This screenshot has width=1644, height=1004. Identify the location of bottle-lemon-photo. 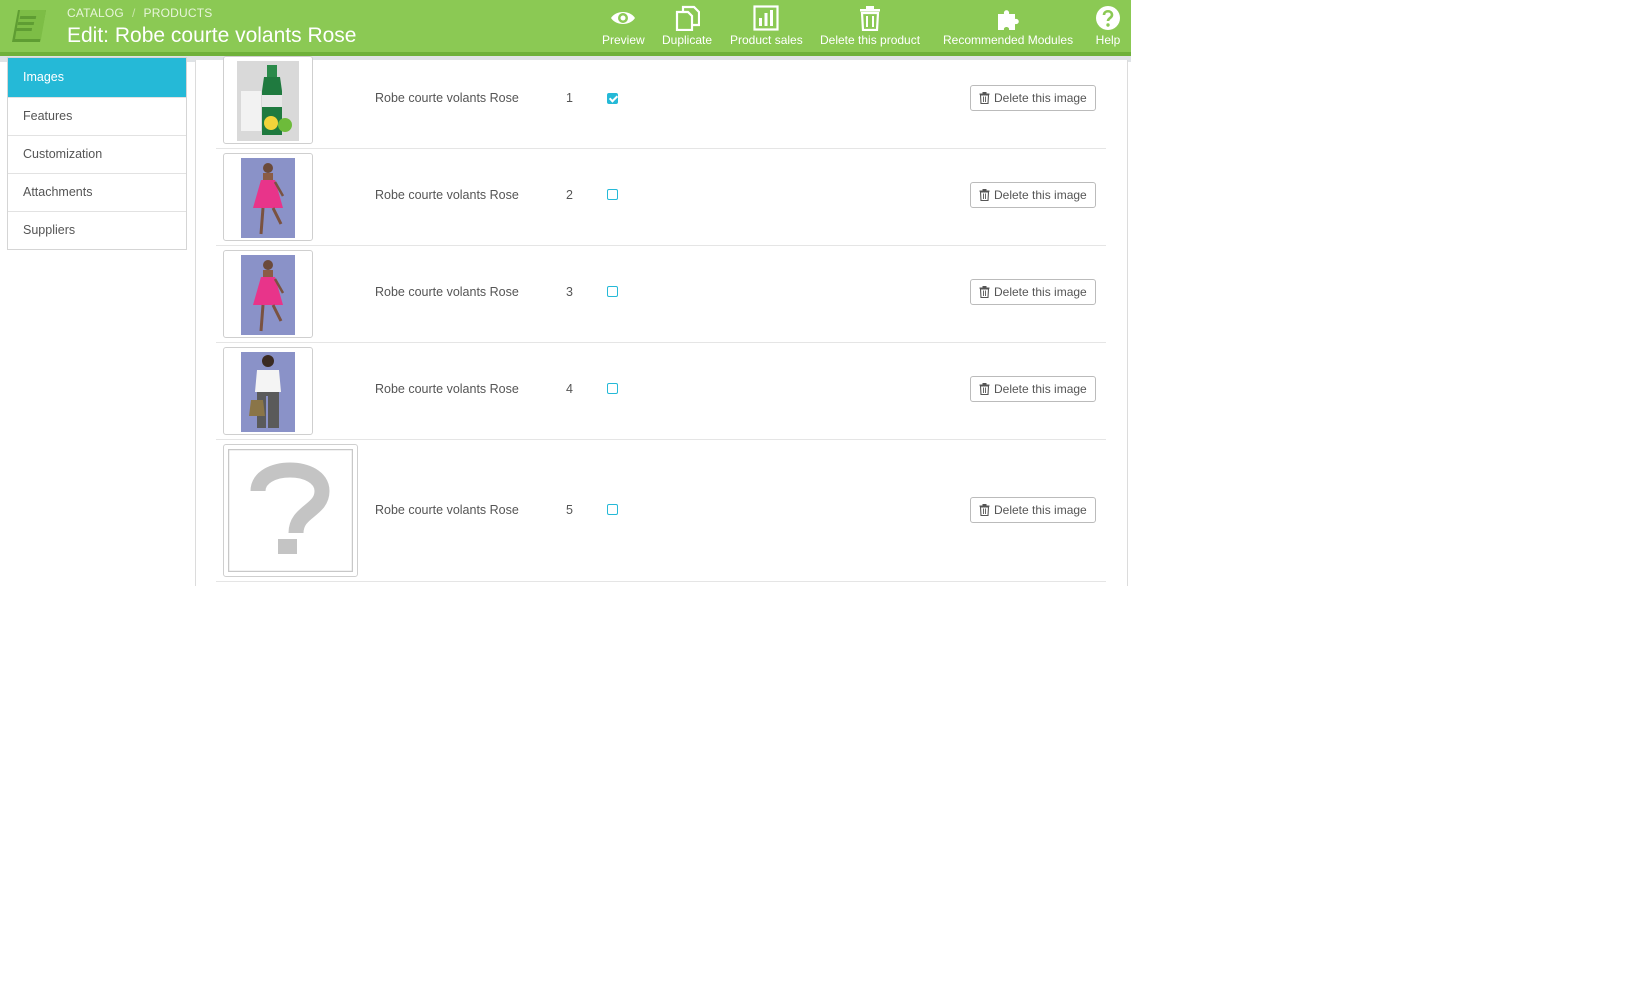
(268, 101).